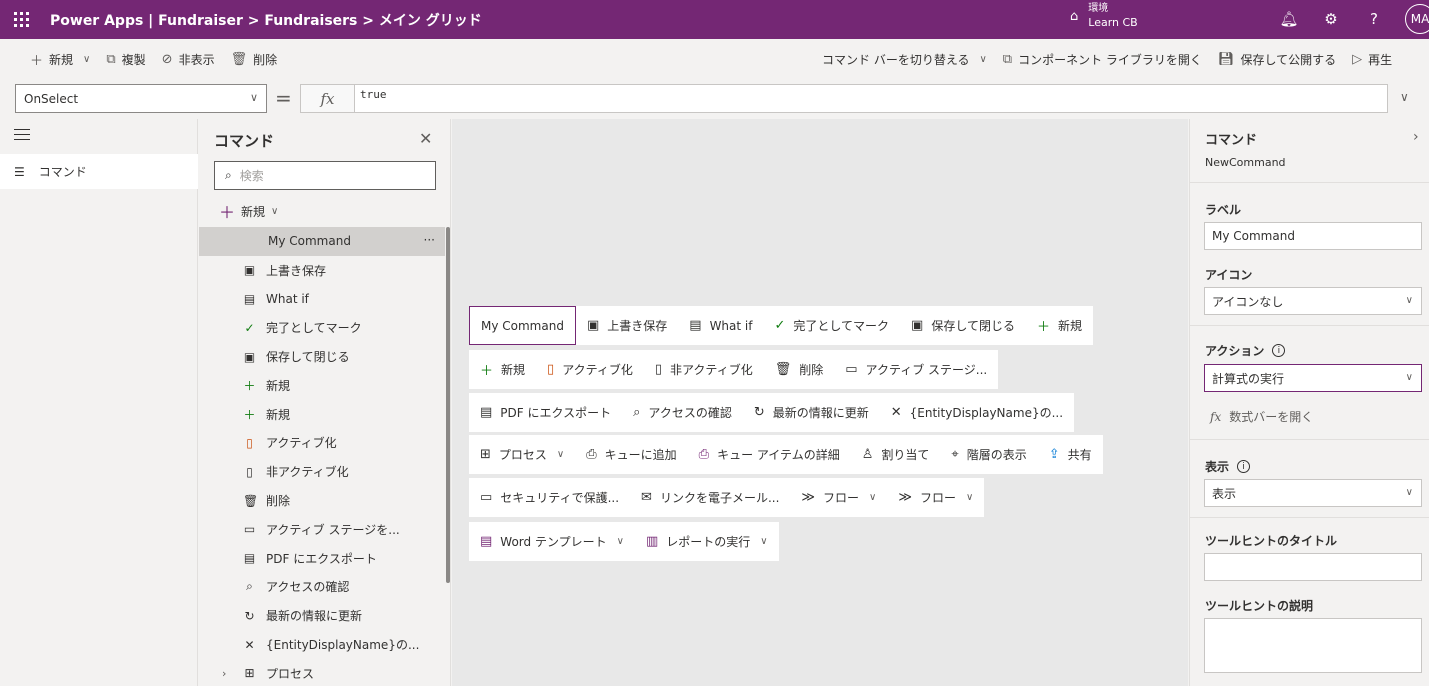 Image resolution: width=1429 pixels, height=686 pixels. What do you see at coordinates (1313, 645) in the screenshot?
I see `tooltip-description-textarea` at bounding box center [1313, 645].